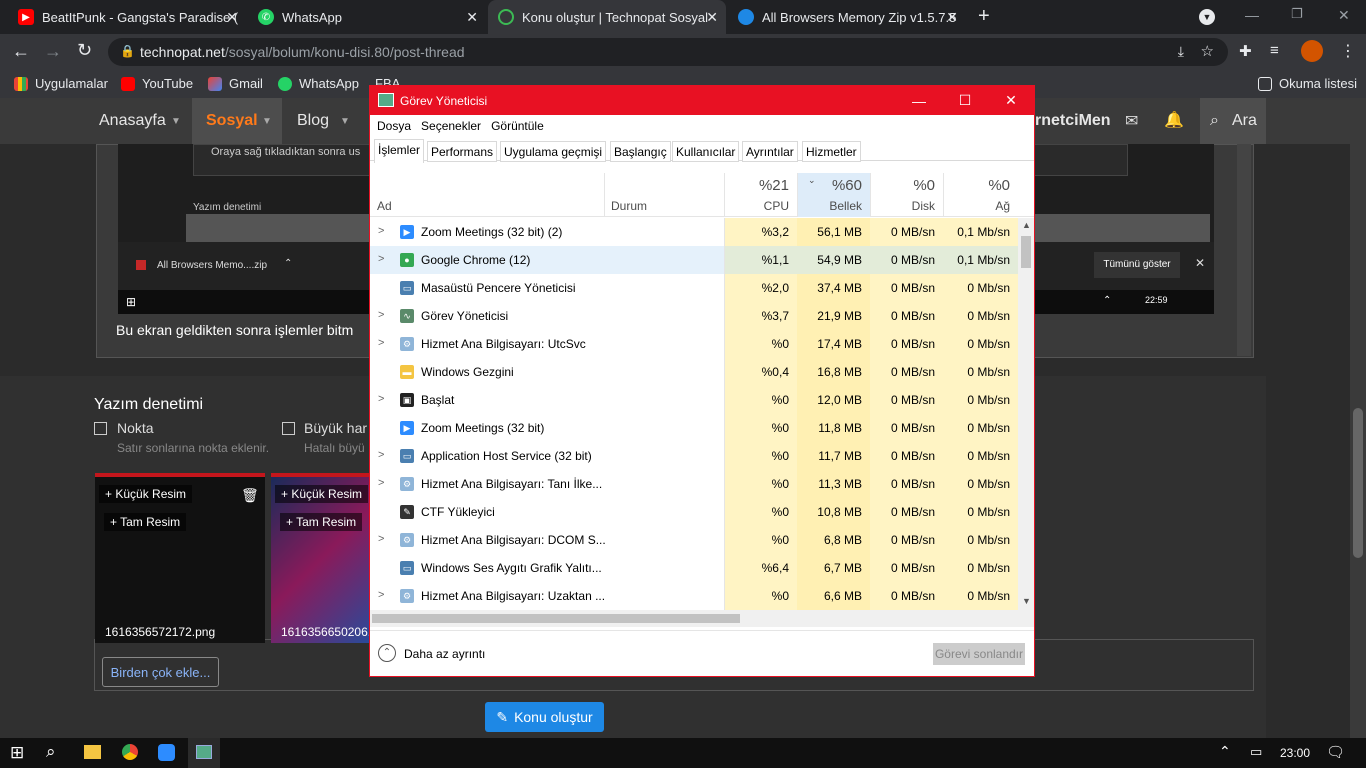  I want to click on header-disk: %0 Disk, so click(906, 195).